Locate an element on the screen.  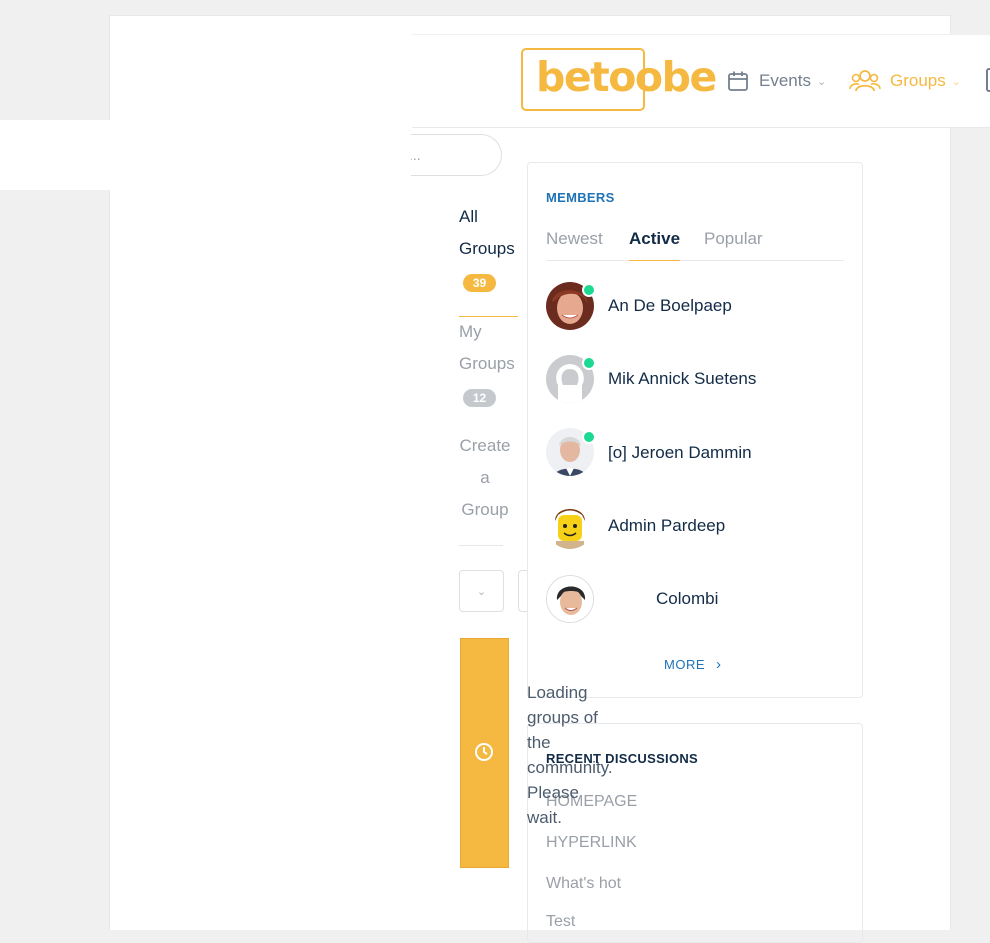
tab-my-groups: My Groups is located at coordinates (487, 348).